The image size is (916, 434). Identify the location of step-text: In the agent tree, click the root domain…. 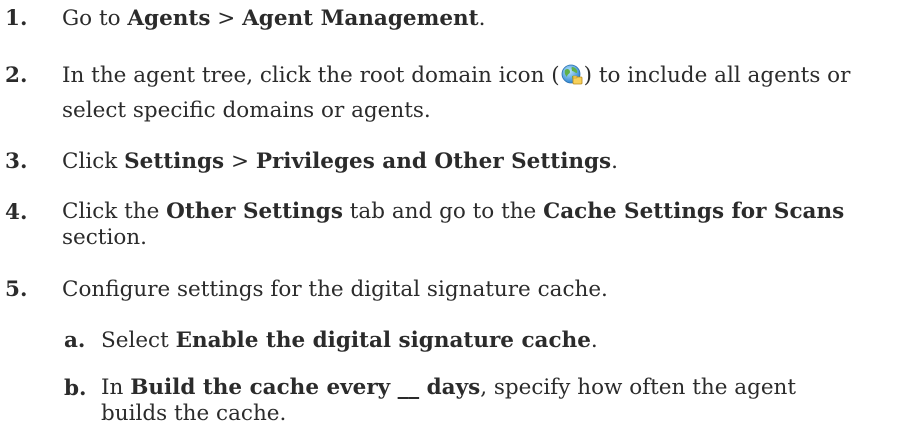
(456, 93).